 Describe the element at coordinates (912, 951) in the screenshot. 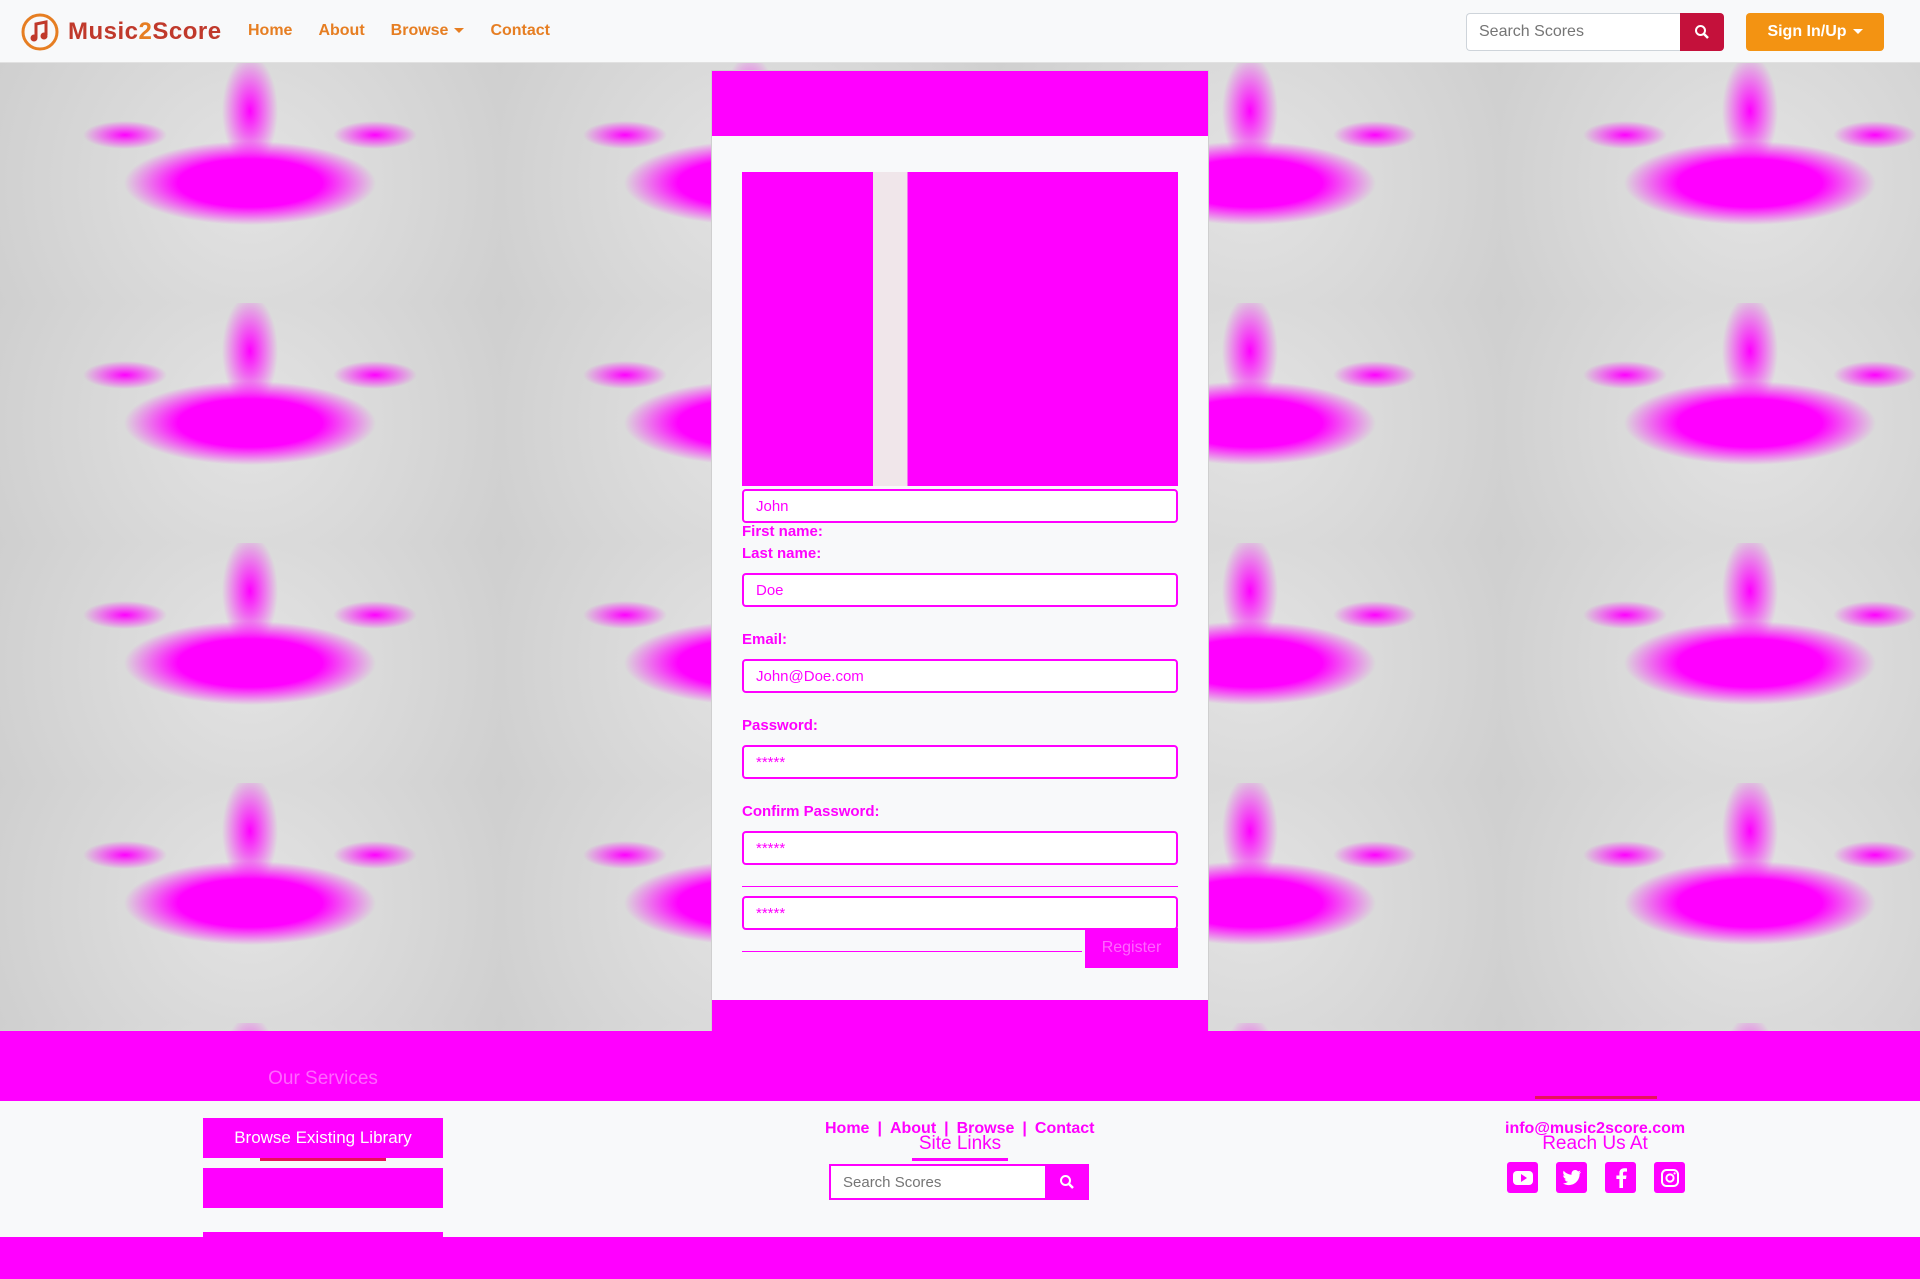

I see `form-divider-bottom` at that location.